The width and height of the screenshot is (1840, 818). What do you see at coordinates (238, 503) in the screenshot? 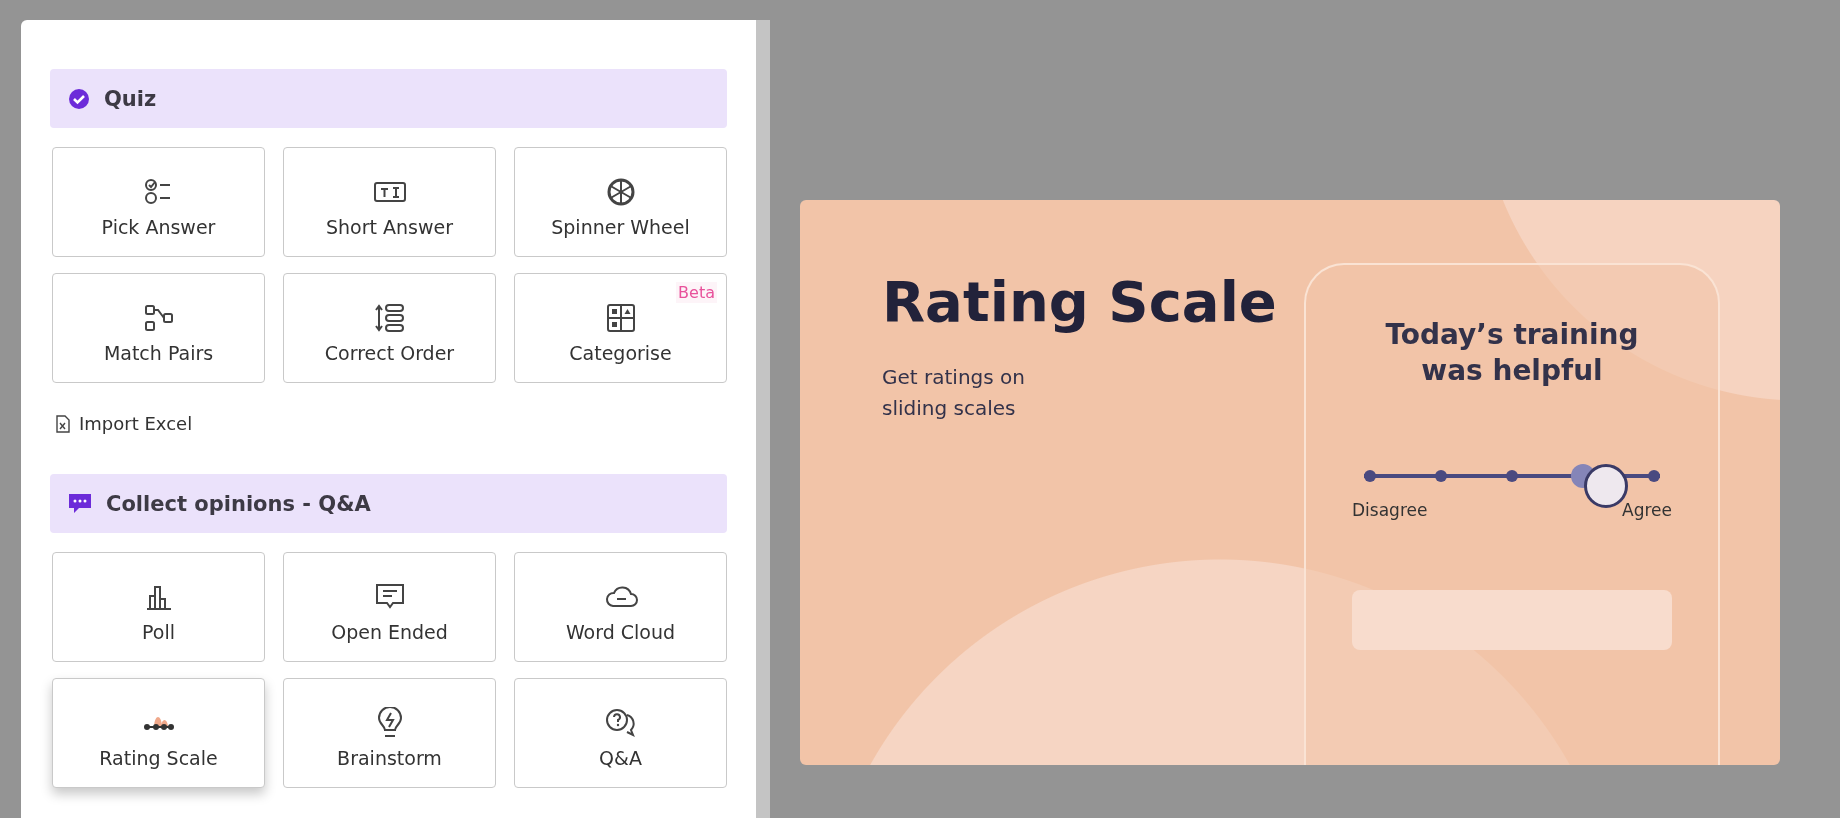
I see `section-title: Collect opinions - Q&A` at bounding box center [238, 503].